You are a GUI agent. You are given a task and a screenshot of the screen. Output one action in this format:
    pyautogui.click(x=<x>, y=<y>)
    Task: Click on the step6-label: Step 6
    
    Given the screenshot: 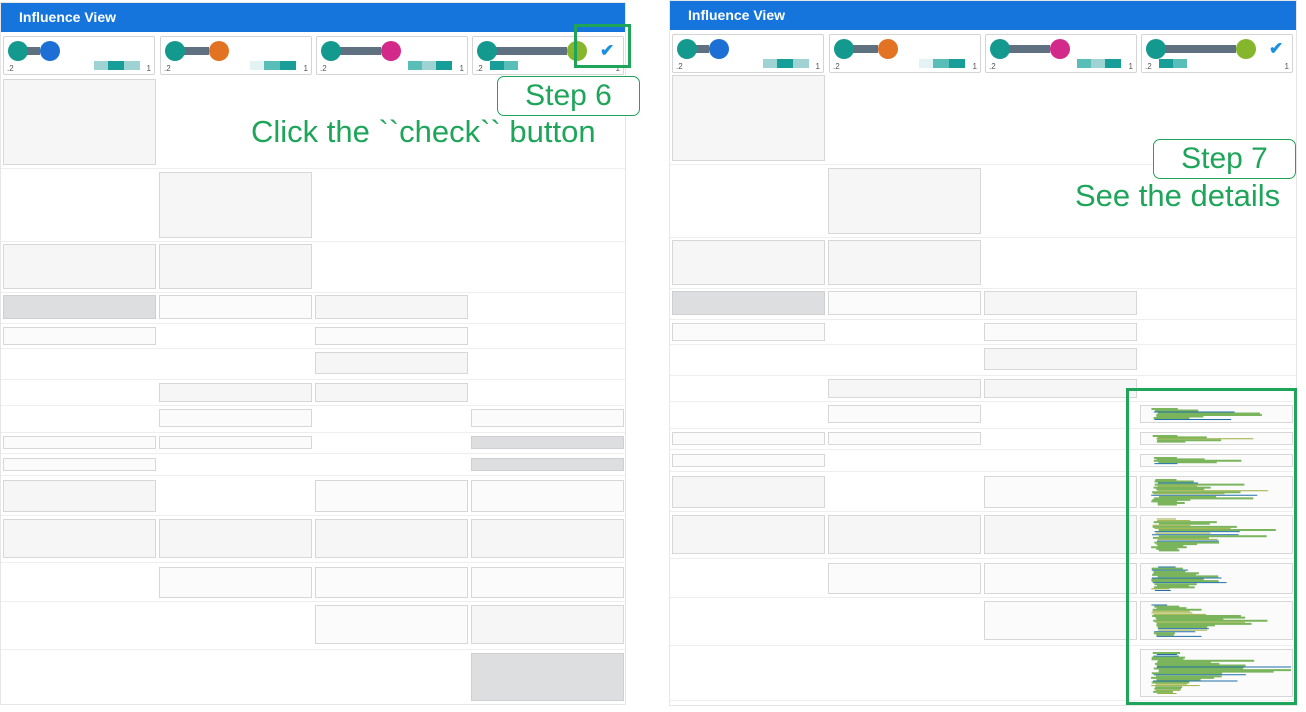 What is the action you would take?
    pyautogui.click(x=568, y=96)
    